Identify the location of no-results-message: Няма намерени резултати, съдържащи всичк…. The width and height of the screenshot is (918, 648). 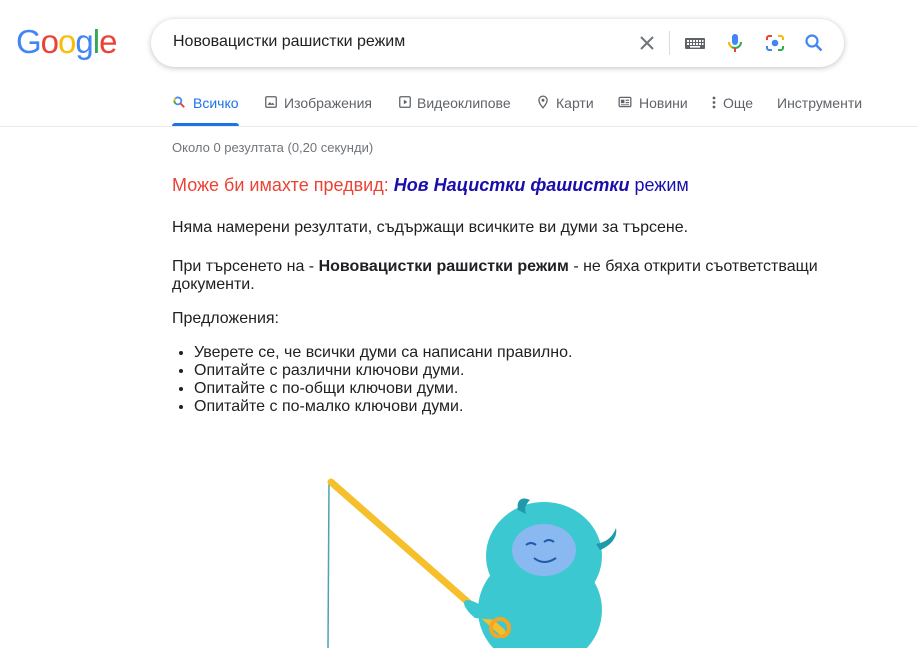
(430, 227).